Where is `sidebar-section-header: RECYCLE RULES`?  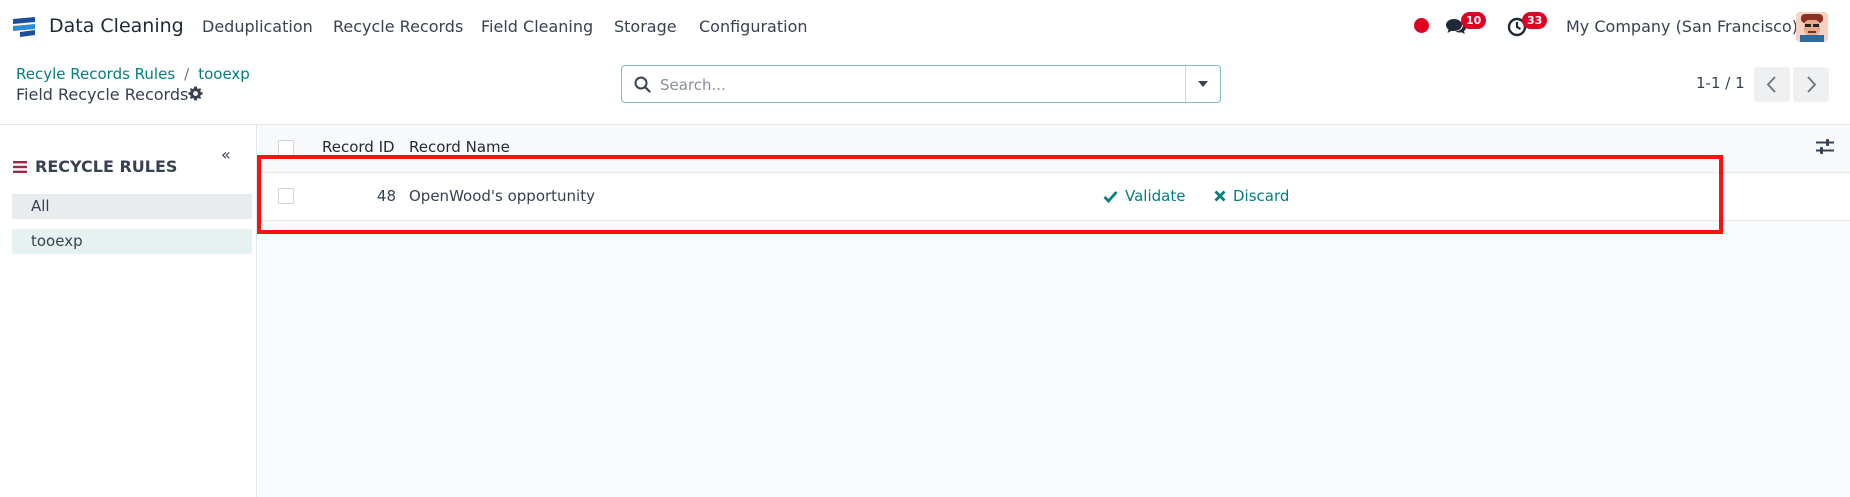 sidebar-section-header: RECYCLE RULES is located at coordinates (95, 166).